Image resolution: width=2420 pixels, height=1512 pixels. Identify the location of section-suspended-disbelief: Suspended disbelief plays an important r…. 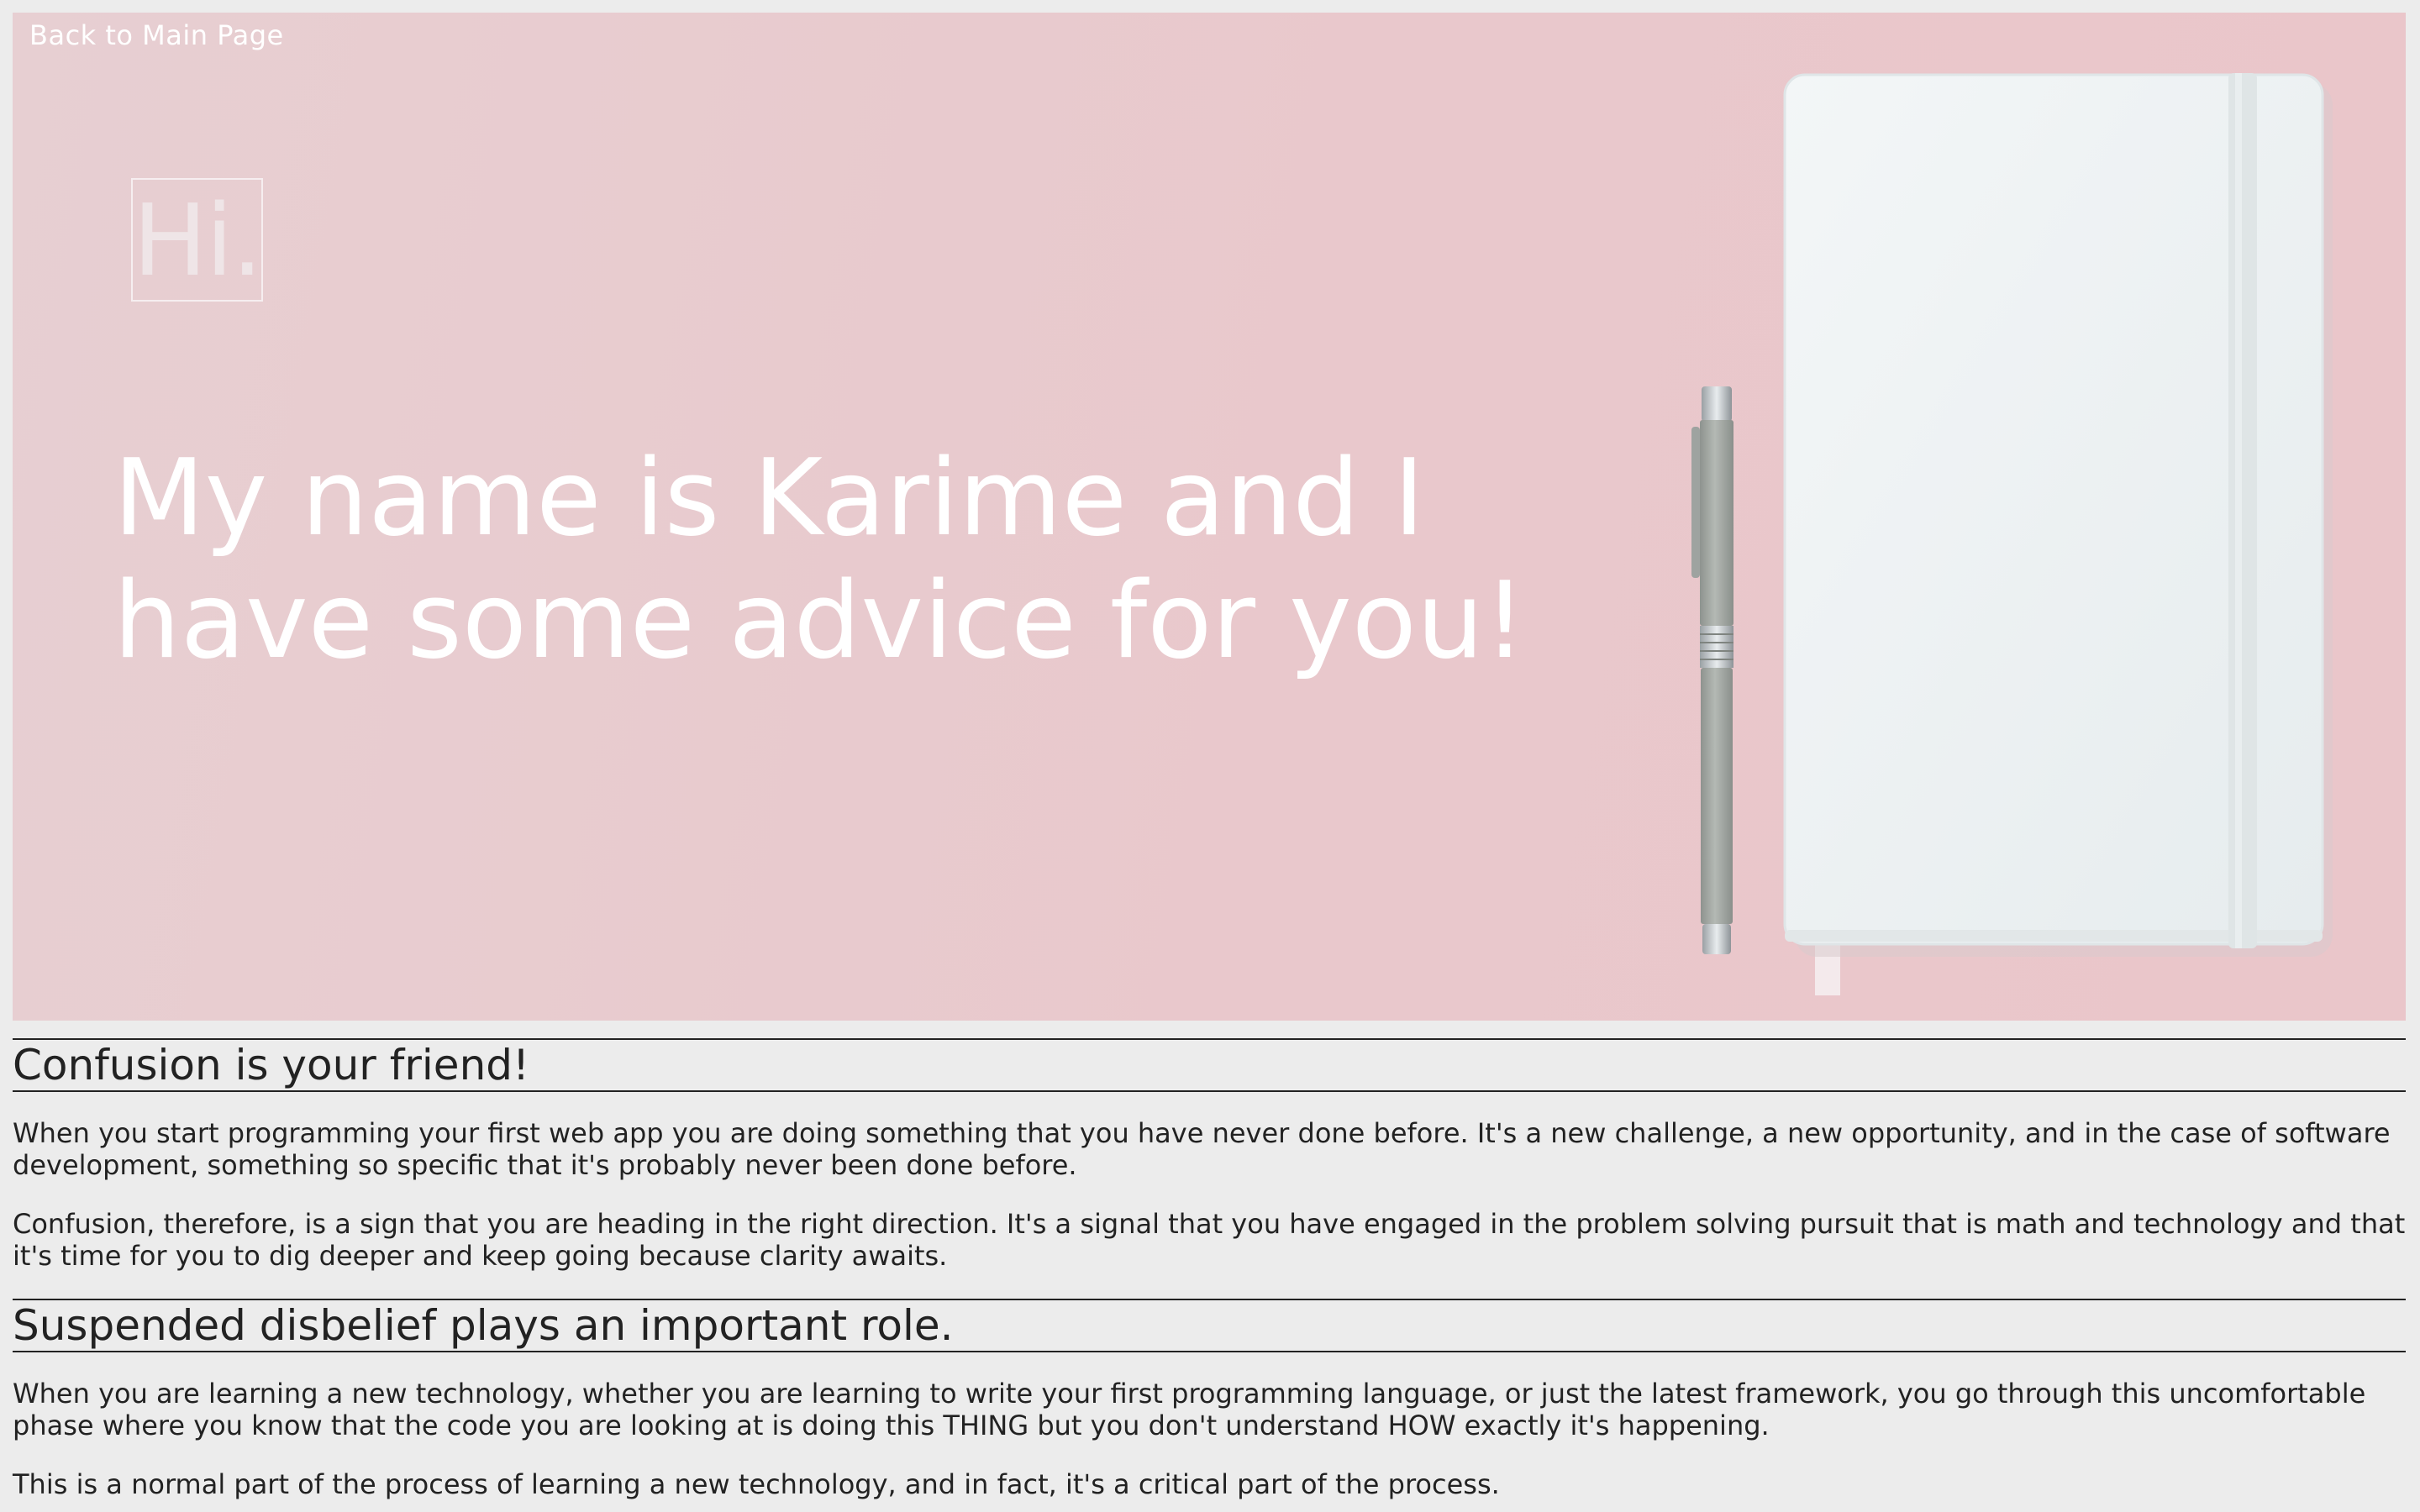
(1209, 1399).